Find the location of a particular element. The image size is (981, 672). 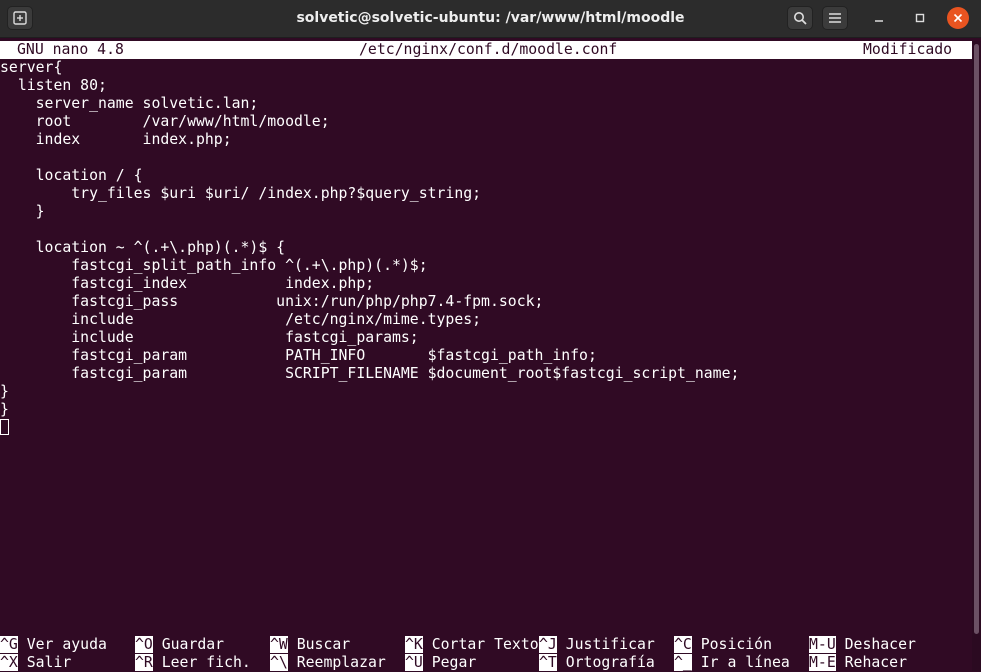

shortcut-item: ^O Guardar is located at coordinates (179, 645).